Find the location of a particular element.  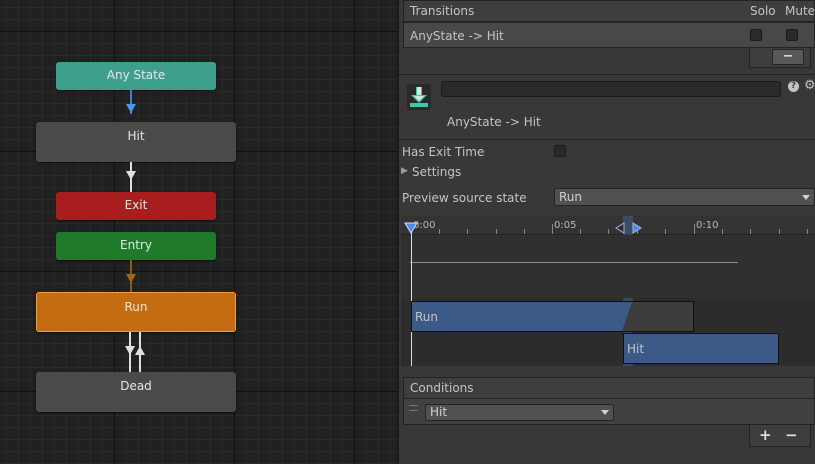

settings-foldout-arrow-icon: ▶ is located at coordinates (404, 171).